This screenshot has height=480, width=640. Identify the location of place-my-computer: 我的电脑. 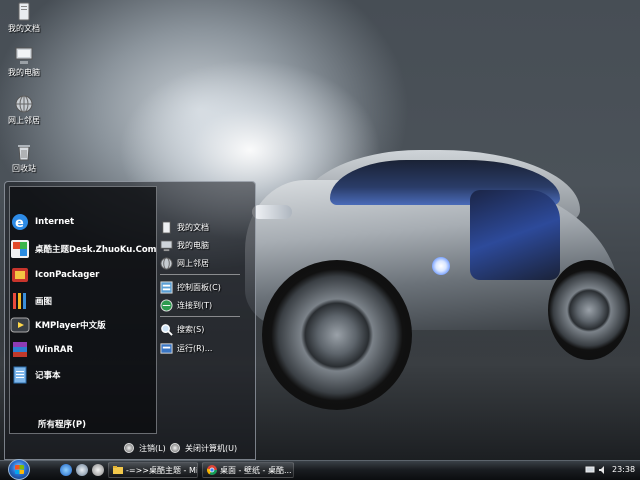
(184, 245).